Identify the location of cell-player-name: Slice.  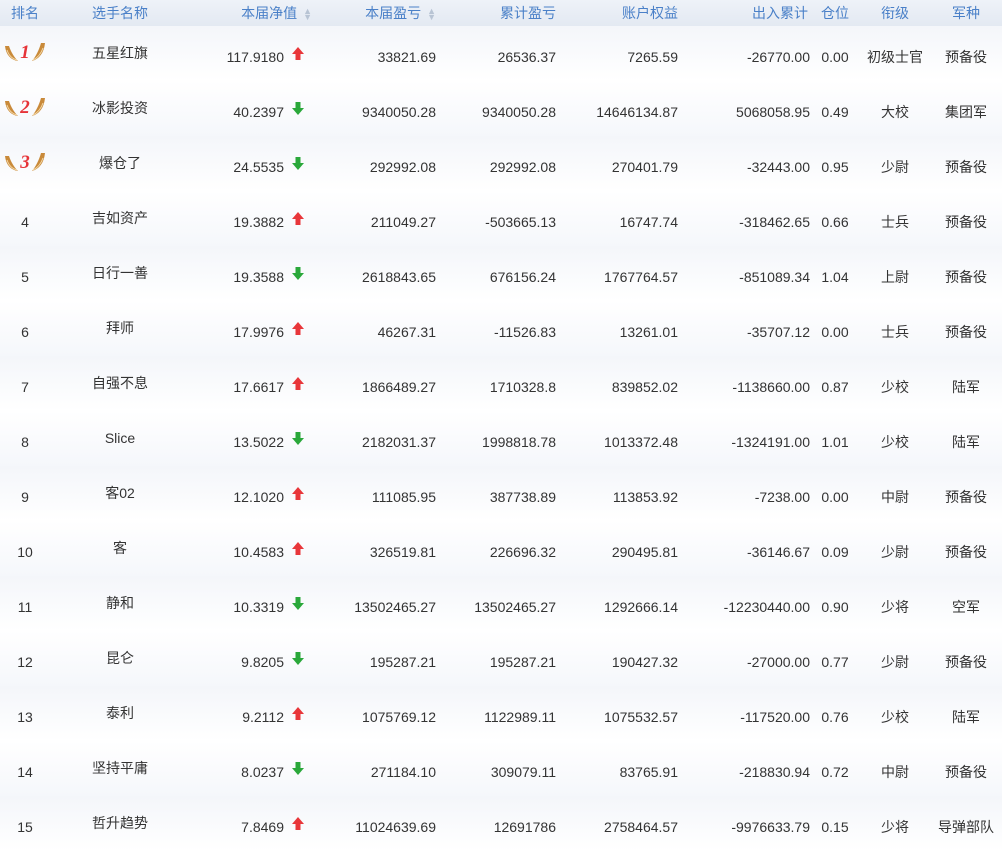
(120, 438).